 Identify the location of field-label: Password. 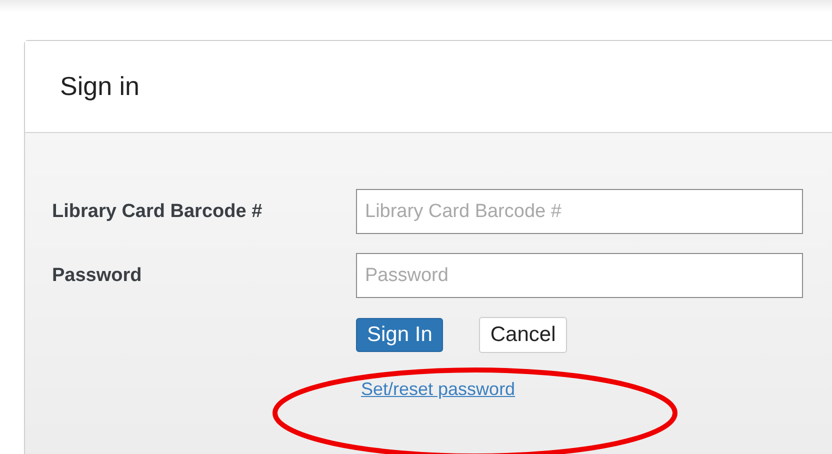
(97, 275).